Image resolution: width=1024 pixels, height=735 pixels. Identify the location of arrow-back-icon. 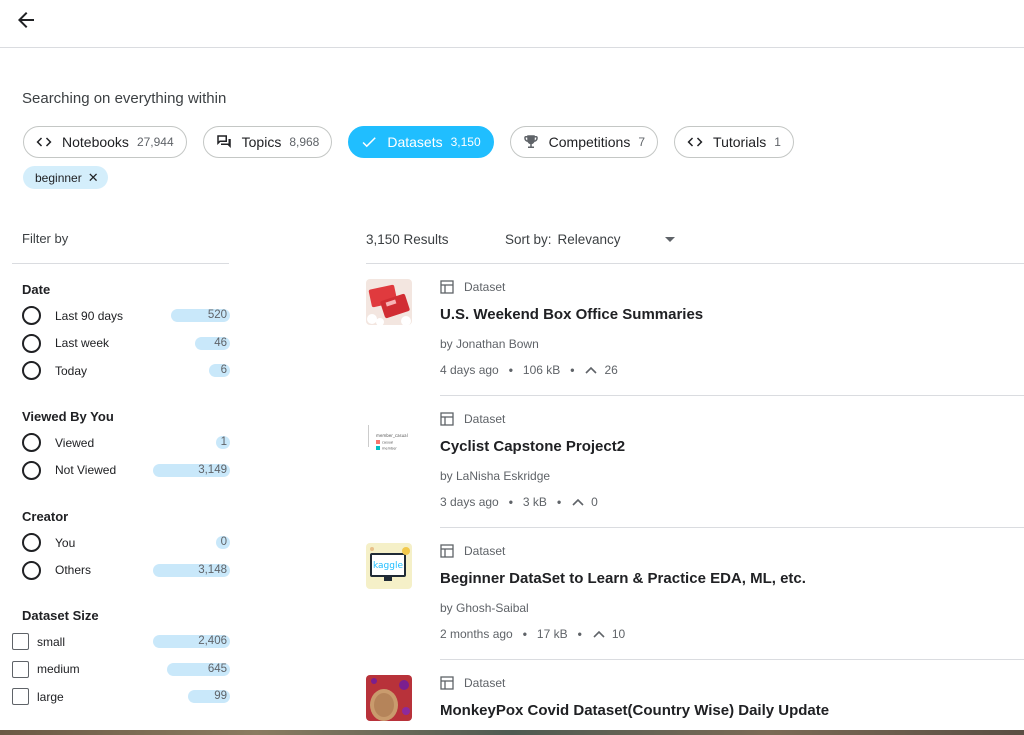
(26, 20).